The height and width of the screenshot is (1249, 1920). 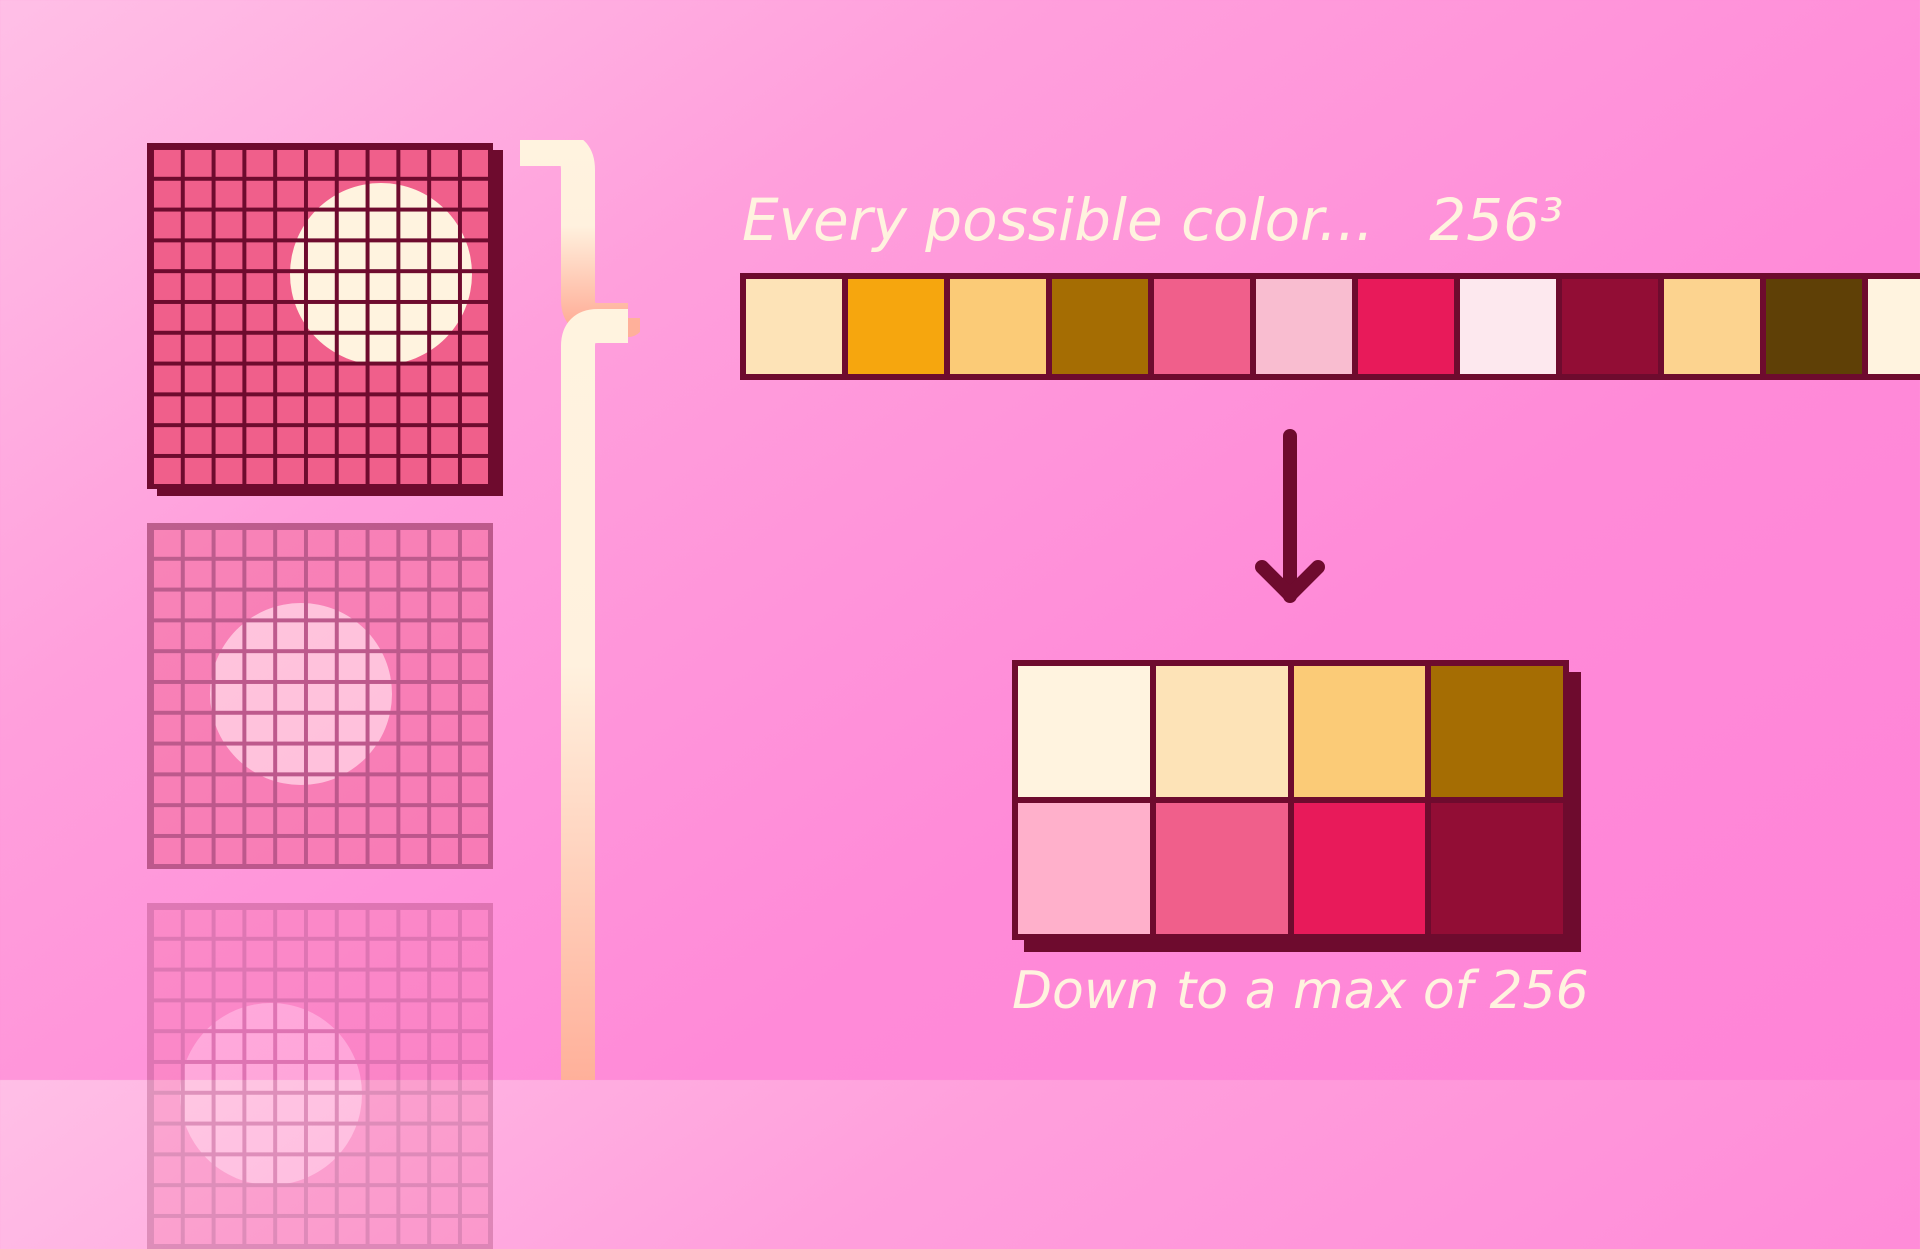 I want to click on color-strip, so click(x=1330, y=326).